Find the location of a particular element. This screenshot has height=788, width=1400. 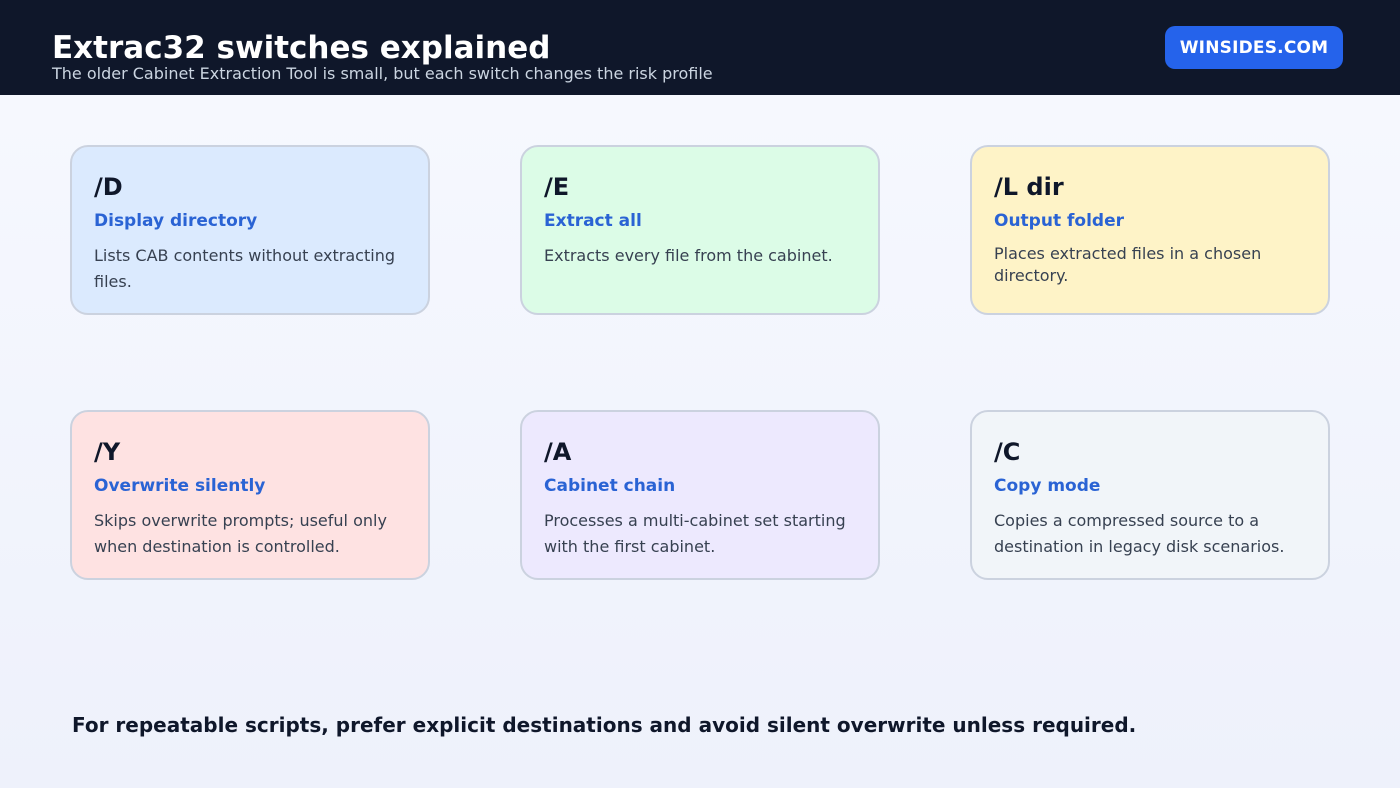

switch-code: /A is located at coordinates (558, 452).